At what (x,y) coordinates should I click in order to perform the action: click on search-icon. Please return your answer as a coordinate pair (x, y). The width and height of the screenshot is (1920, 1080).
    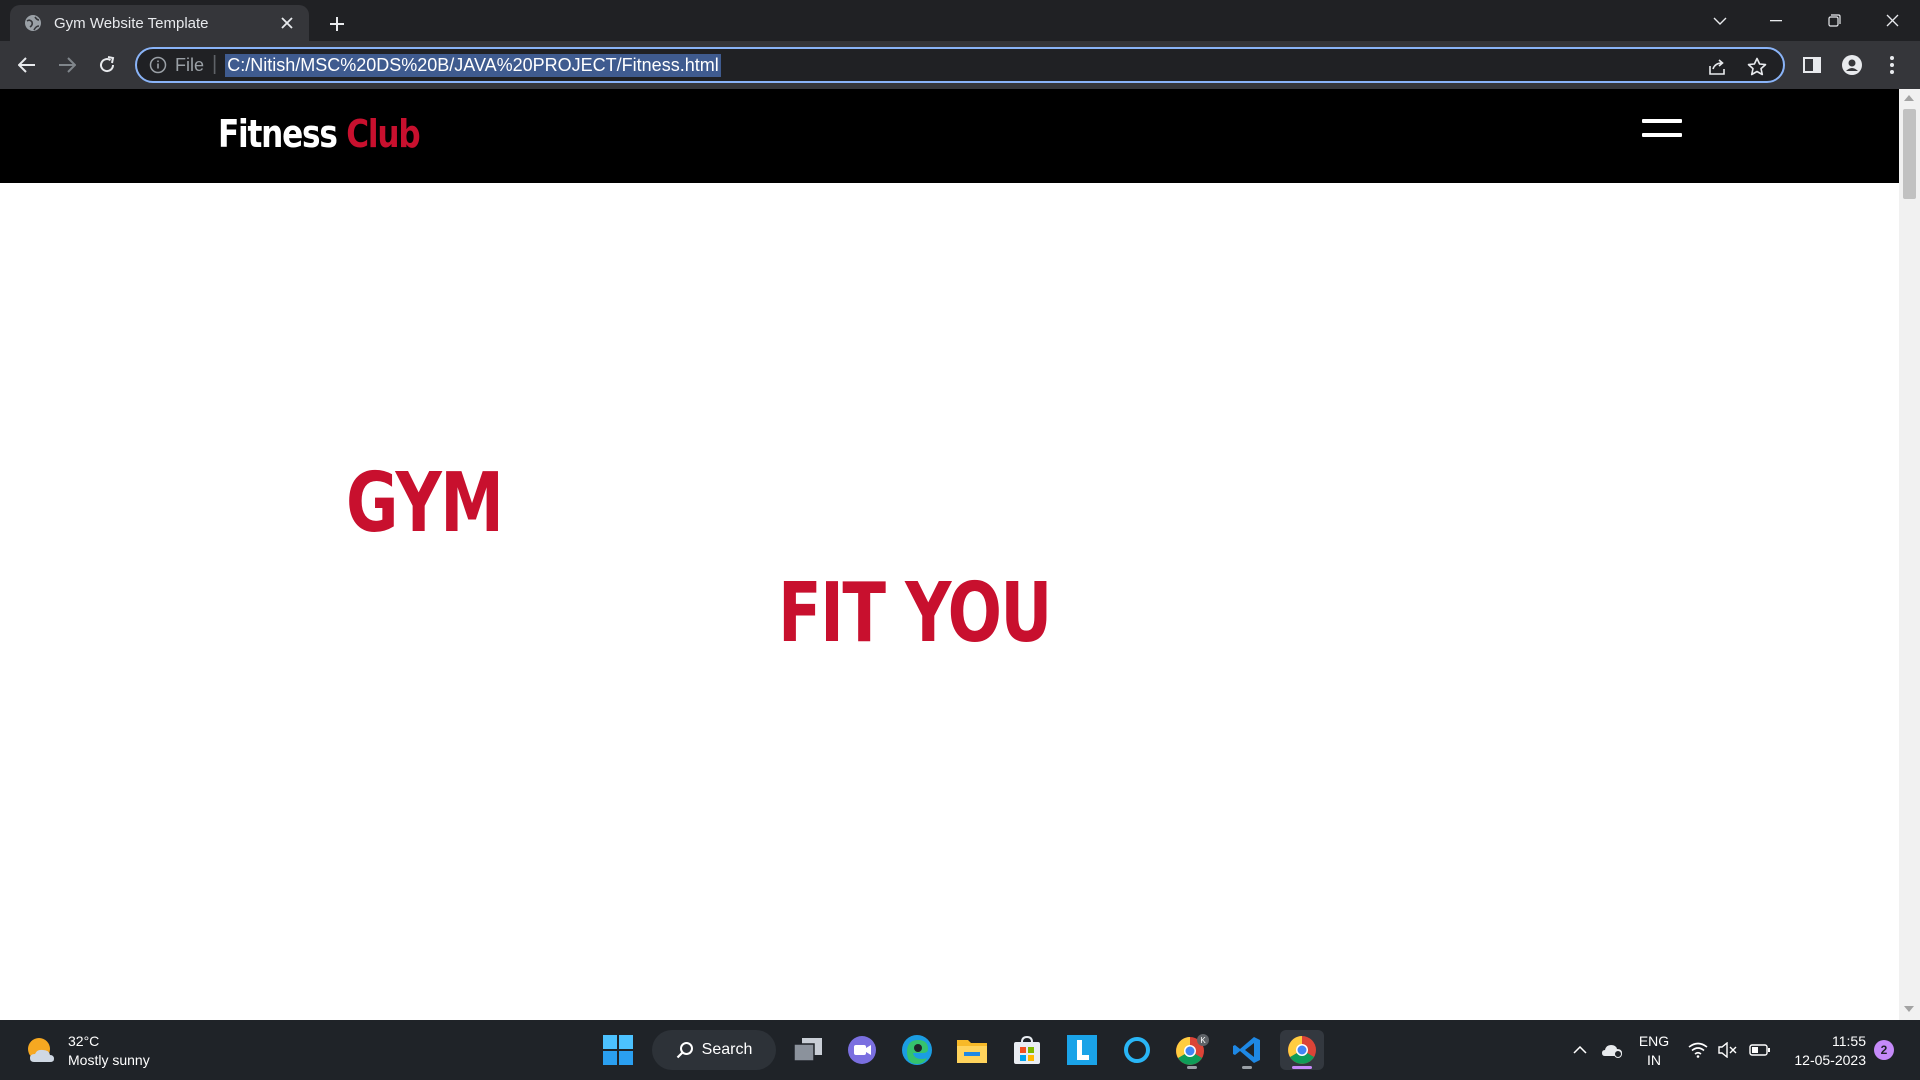
    Looking at the image, I should click on (684, 1050).